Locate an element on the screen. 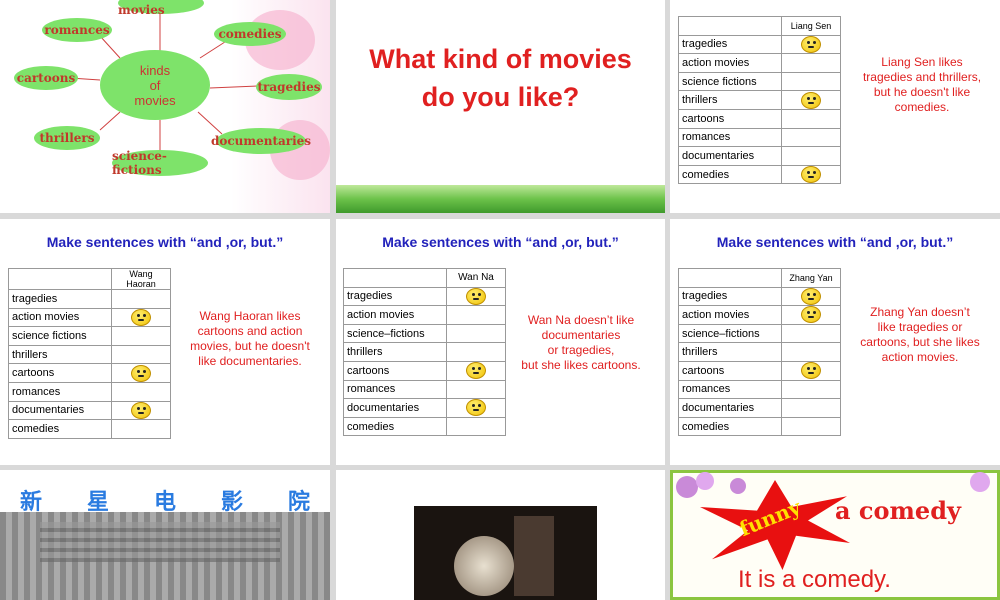 The width and height of the screenshot is (1000, 600). node-romances: romances is located at coordinates (77, 30).